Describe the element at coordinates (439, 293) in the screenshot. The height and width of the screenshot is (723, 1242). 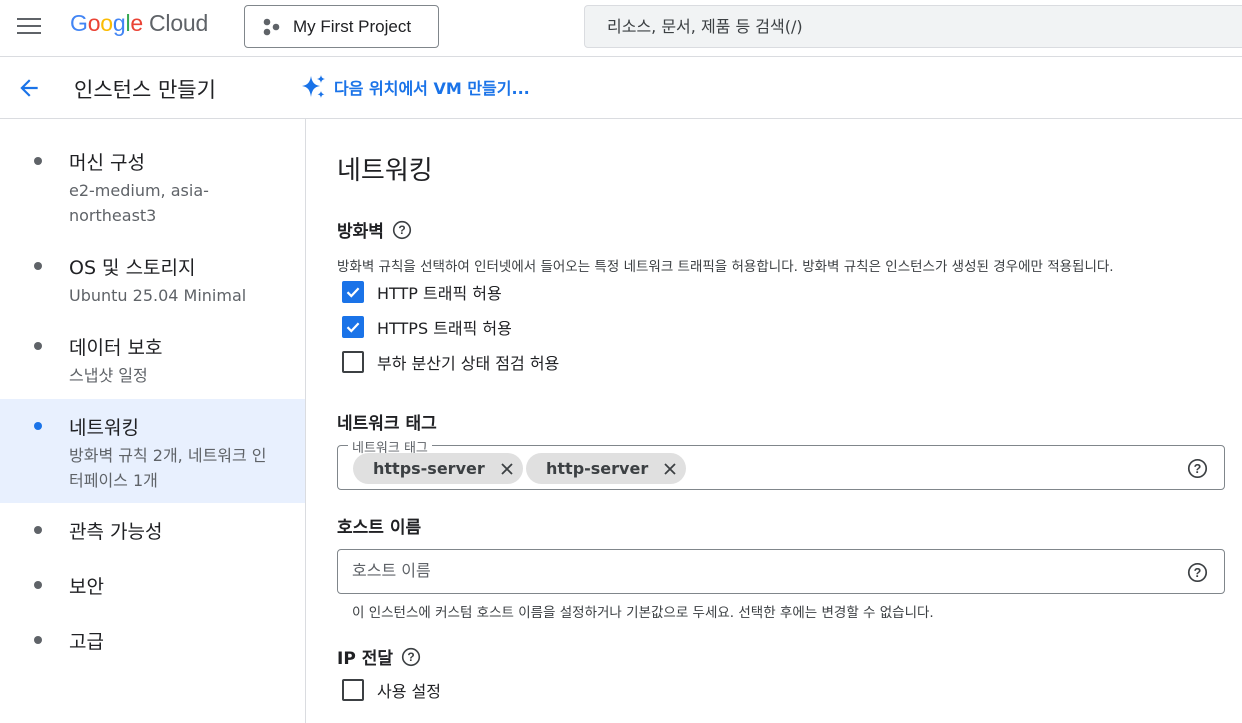
I see `allow-http-label: HTTP 트래픽 허용` at that location.